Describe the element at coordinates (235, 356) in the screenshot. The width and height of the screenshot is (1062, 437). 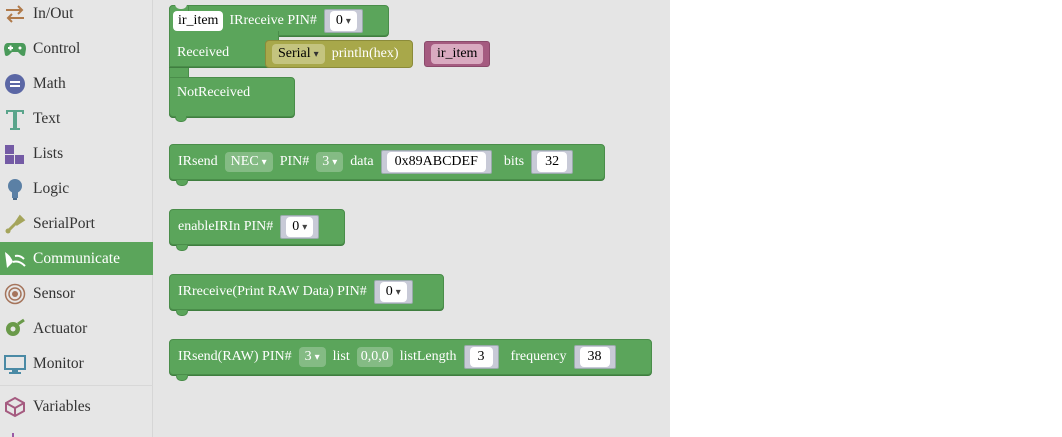
I see `irsend-raw-label: IRsend(RAW) PIN#` at that location.